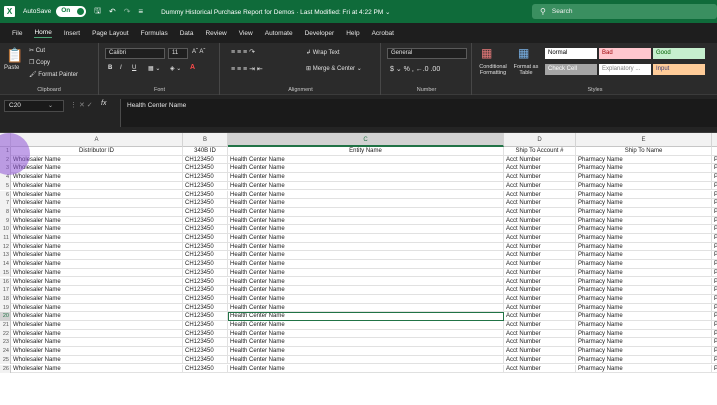 This screenshot has height=405, width=717. Describe the element at coordinates (540, 151) in the screenshot. I see `column-title-d: Ship To Account #` at that location.